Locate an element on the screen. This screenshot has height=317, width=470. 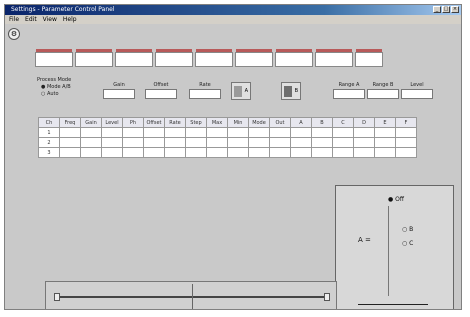
param-range-a: Range A is located at coordinates (349, 90).